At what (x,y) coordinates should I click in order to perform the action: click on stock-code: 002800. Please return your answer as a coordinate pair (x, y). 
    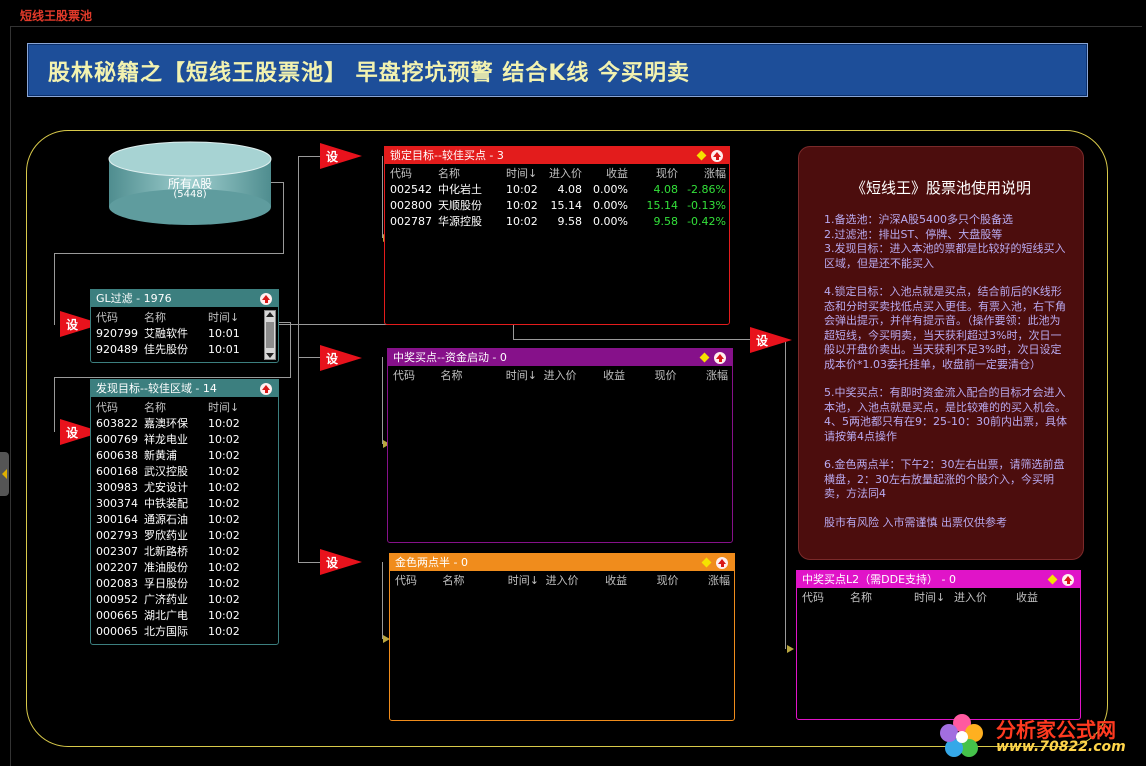
    Looking at the image, I should click on (411, 205).